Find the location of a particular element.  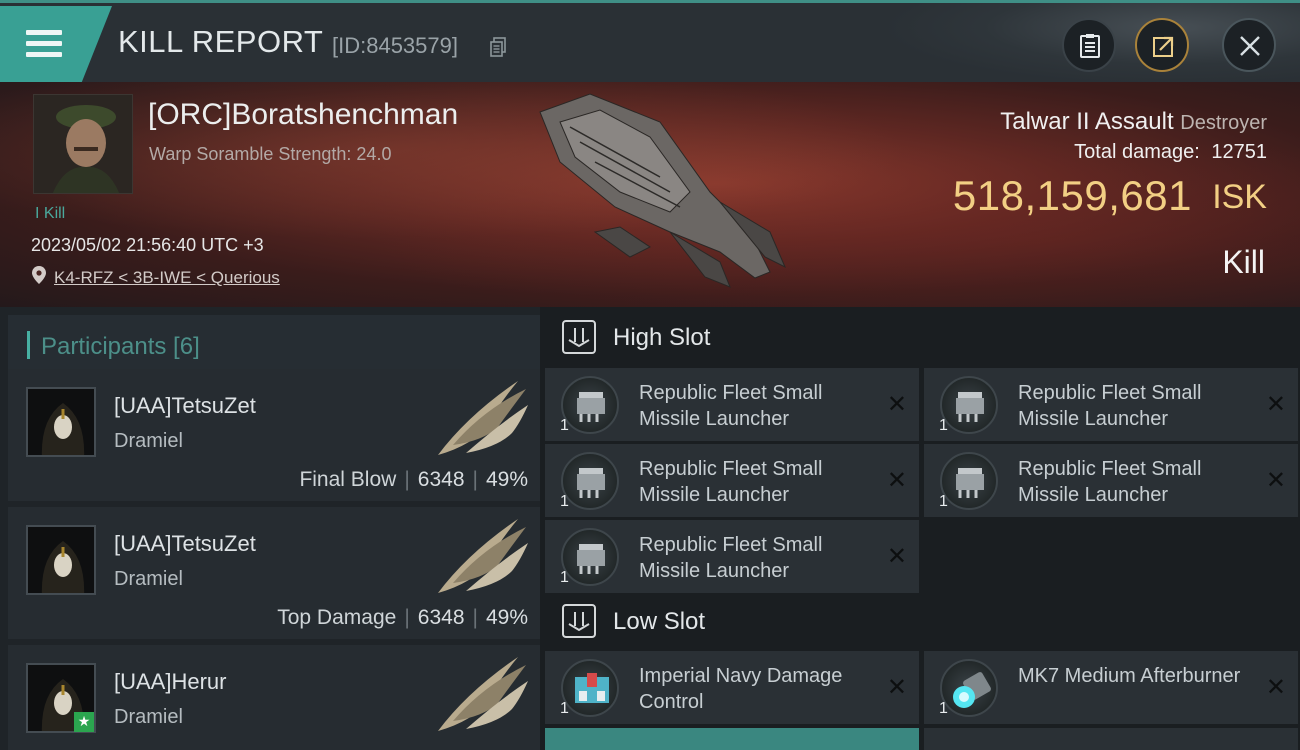

participant-row: ★ [UAA]Herur Dramiel is located at coordinates (274, 697).